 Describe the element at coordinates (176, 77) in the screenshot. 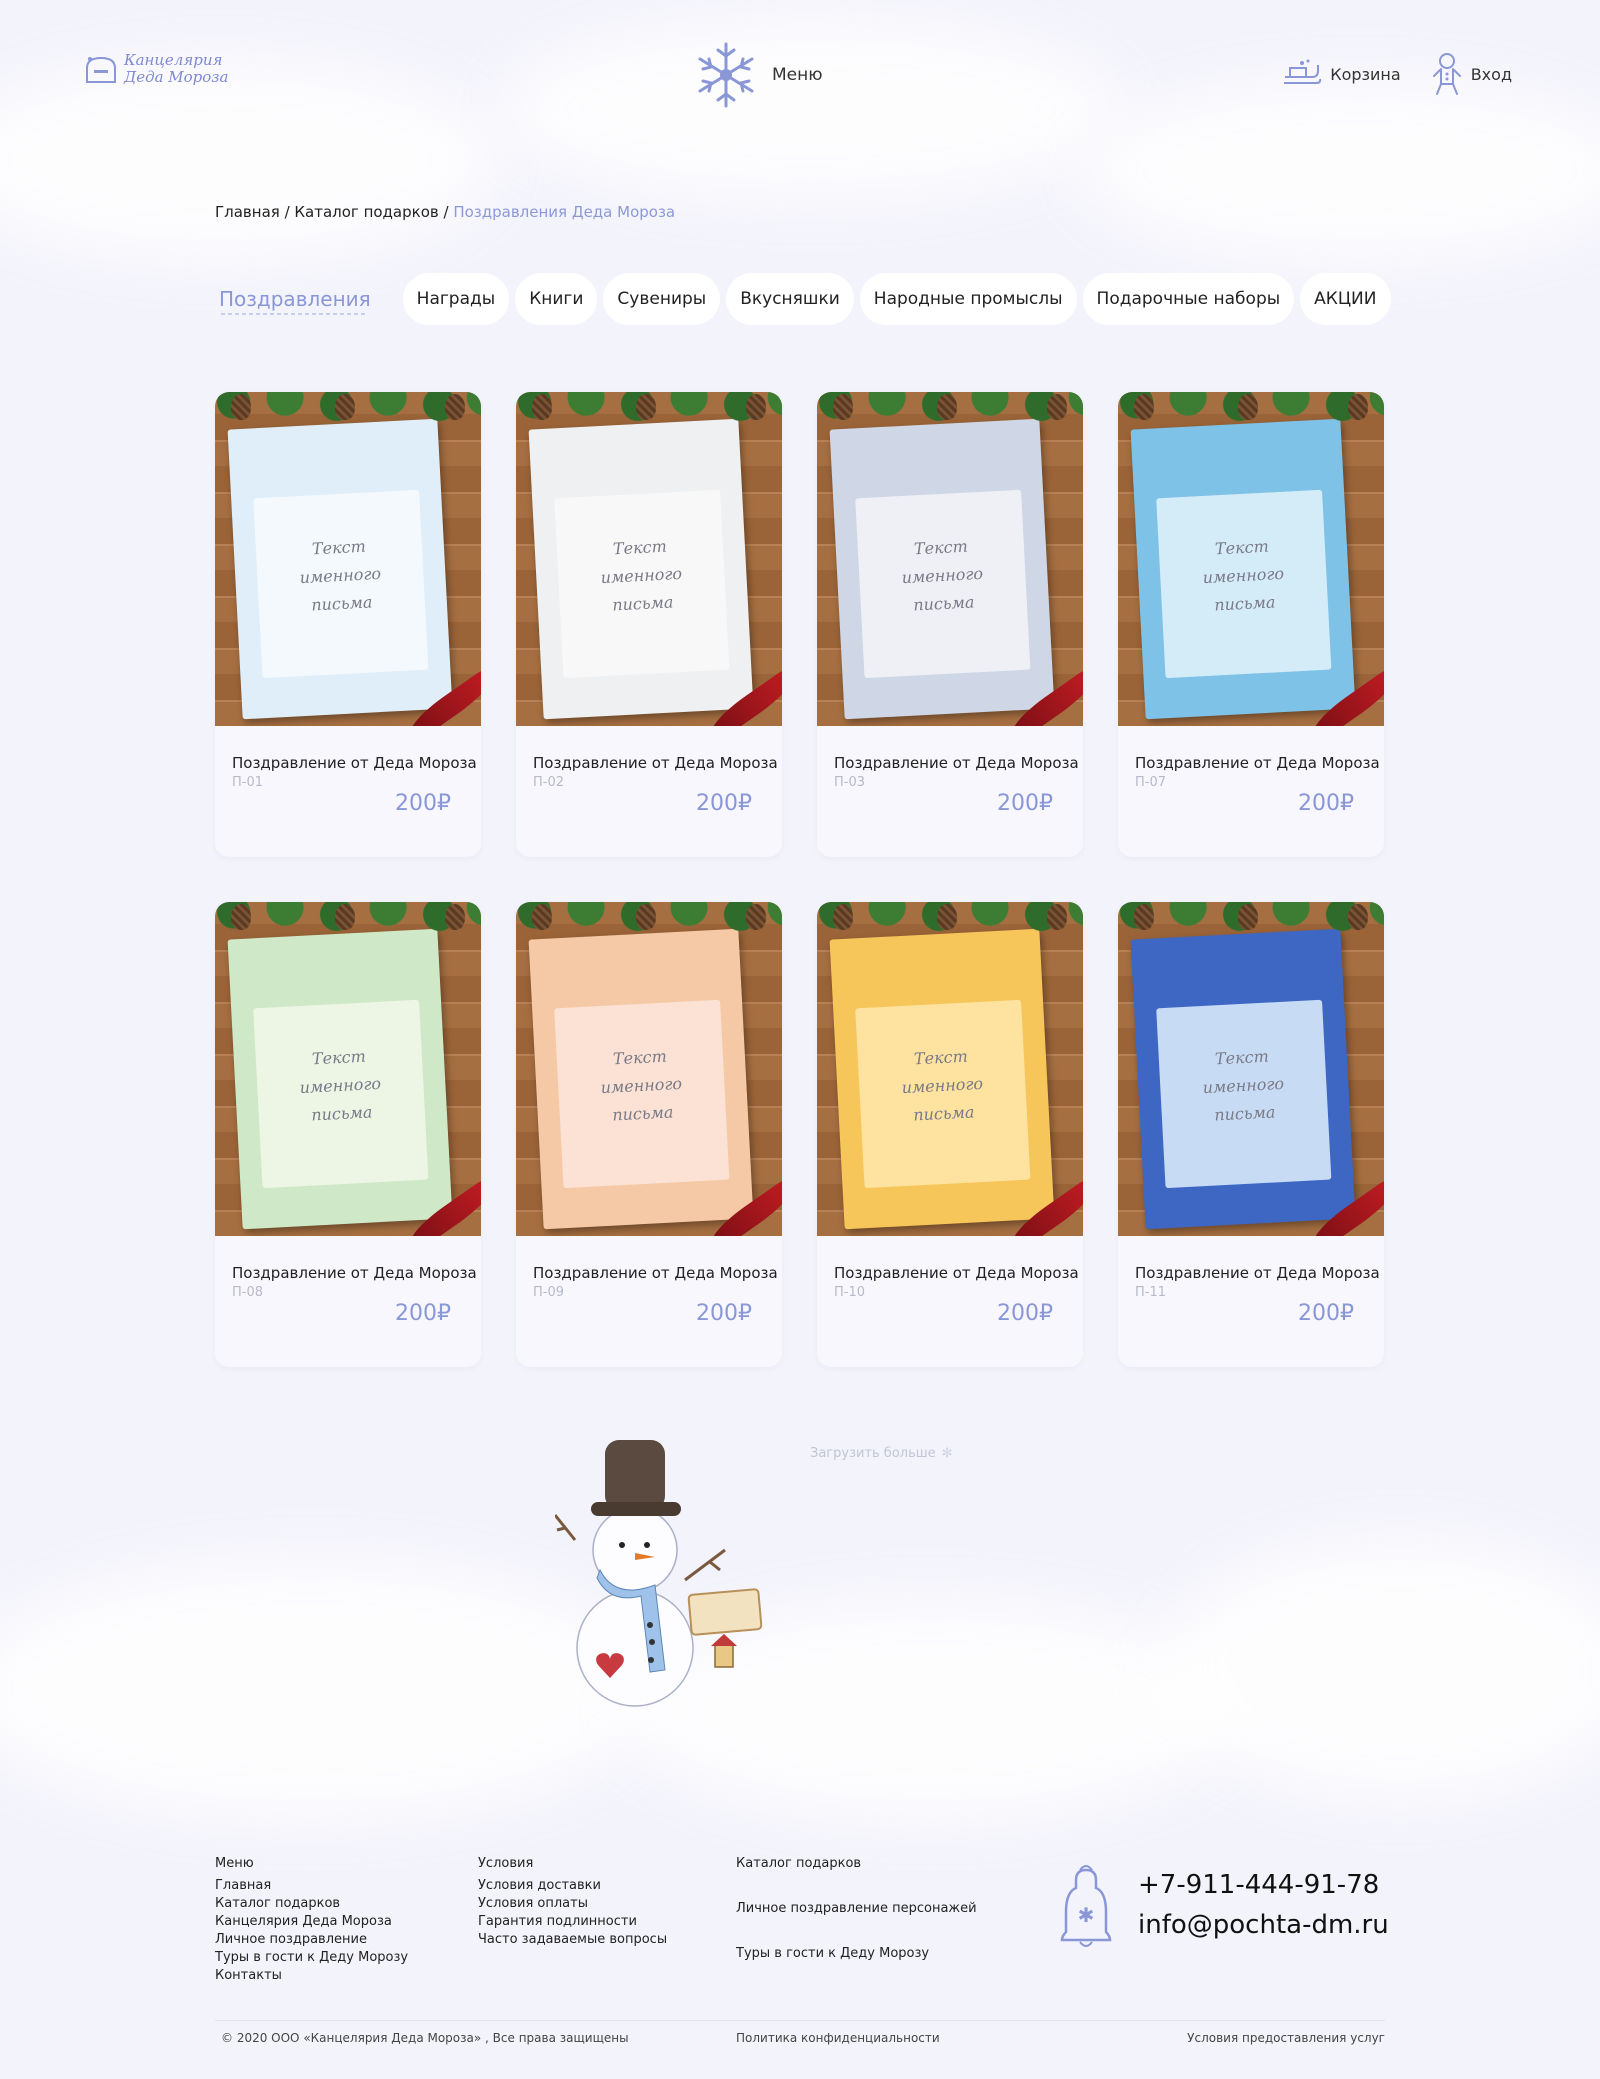

I see `logo-line2: Деда Мороза` at that location.